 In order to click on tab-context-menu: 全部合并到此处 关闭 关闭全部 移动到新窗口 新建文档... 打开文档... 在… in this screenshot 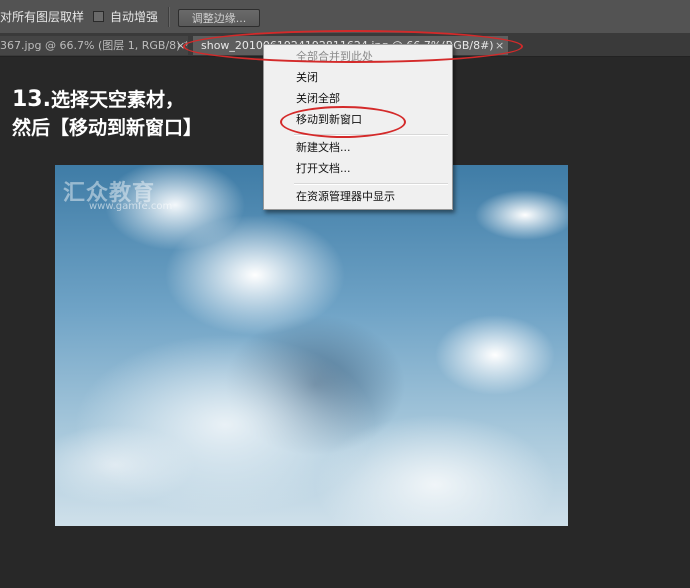, I will do `click(358, 127)`.